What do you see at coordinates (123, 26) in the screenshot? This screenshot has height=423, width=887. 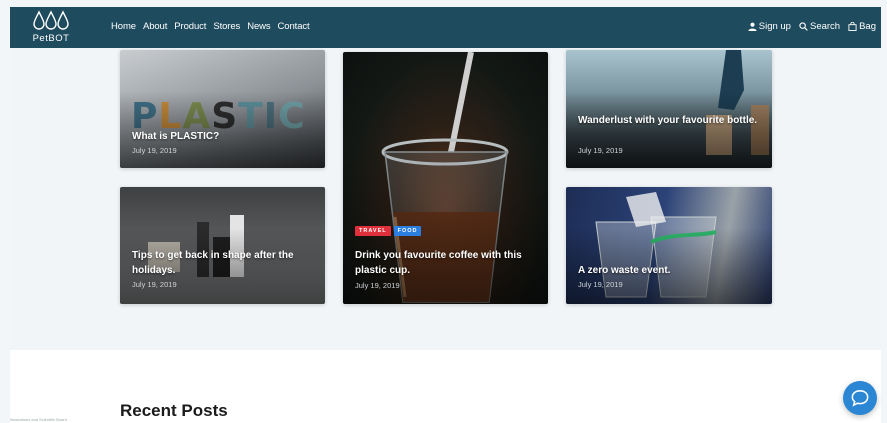 I see `menu-item-home: Home` at bounding box center [123, 26].